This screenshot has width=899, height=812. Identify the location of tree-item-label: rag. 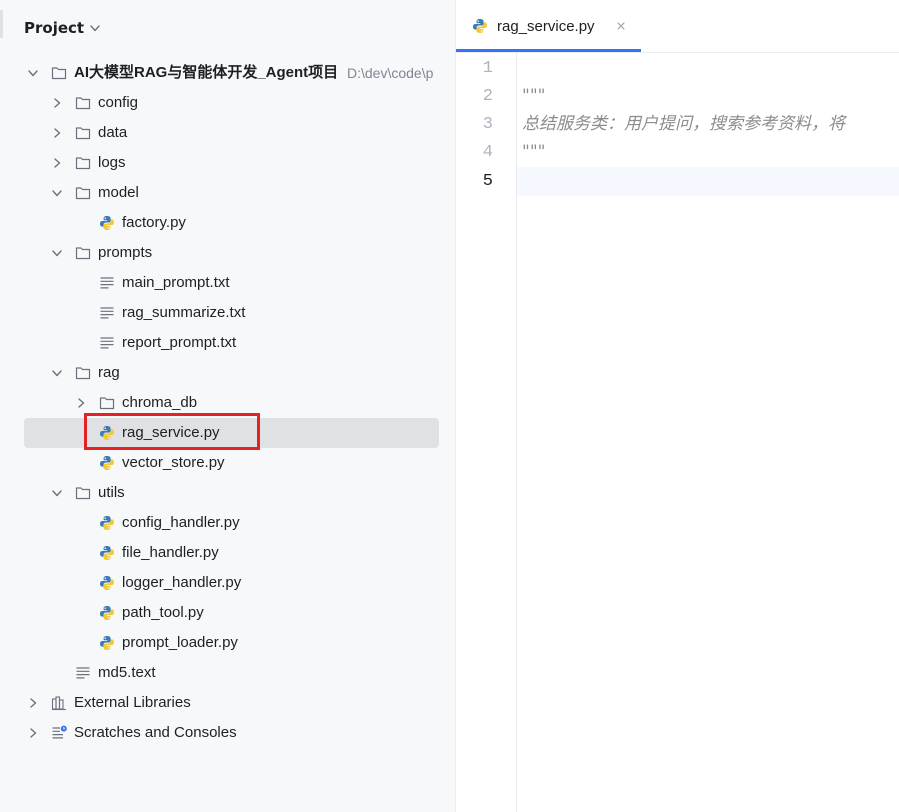
(109, 372).